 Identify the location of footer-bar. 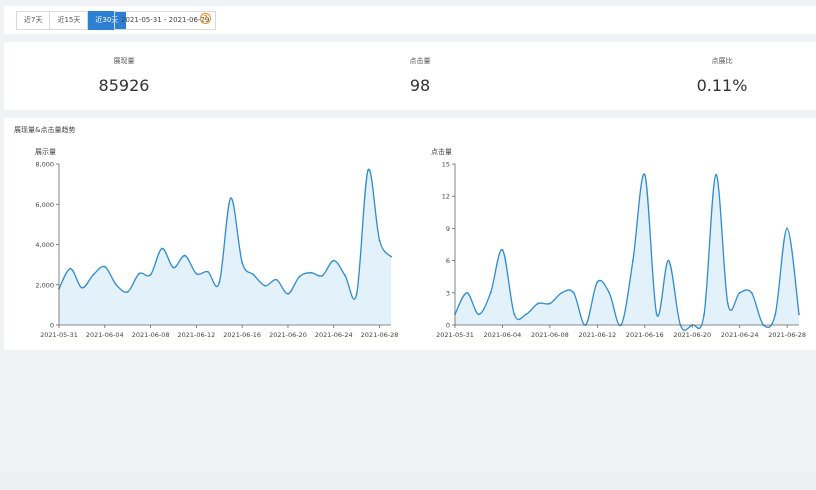
(408, 481).